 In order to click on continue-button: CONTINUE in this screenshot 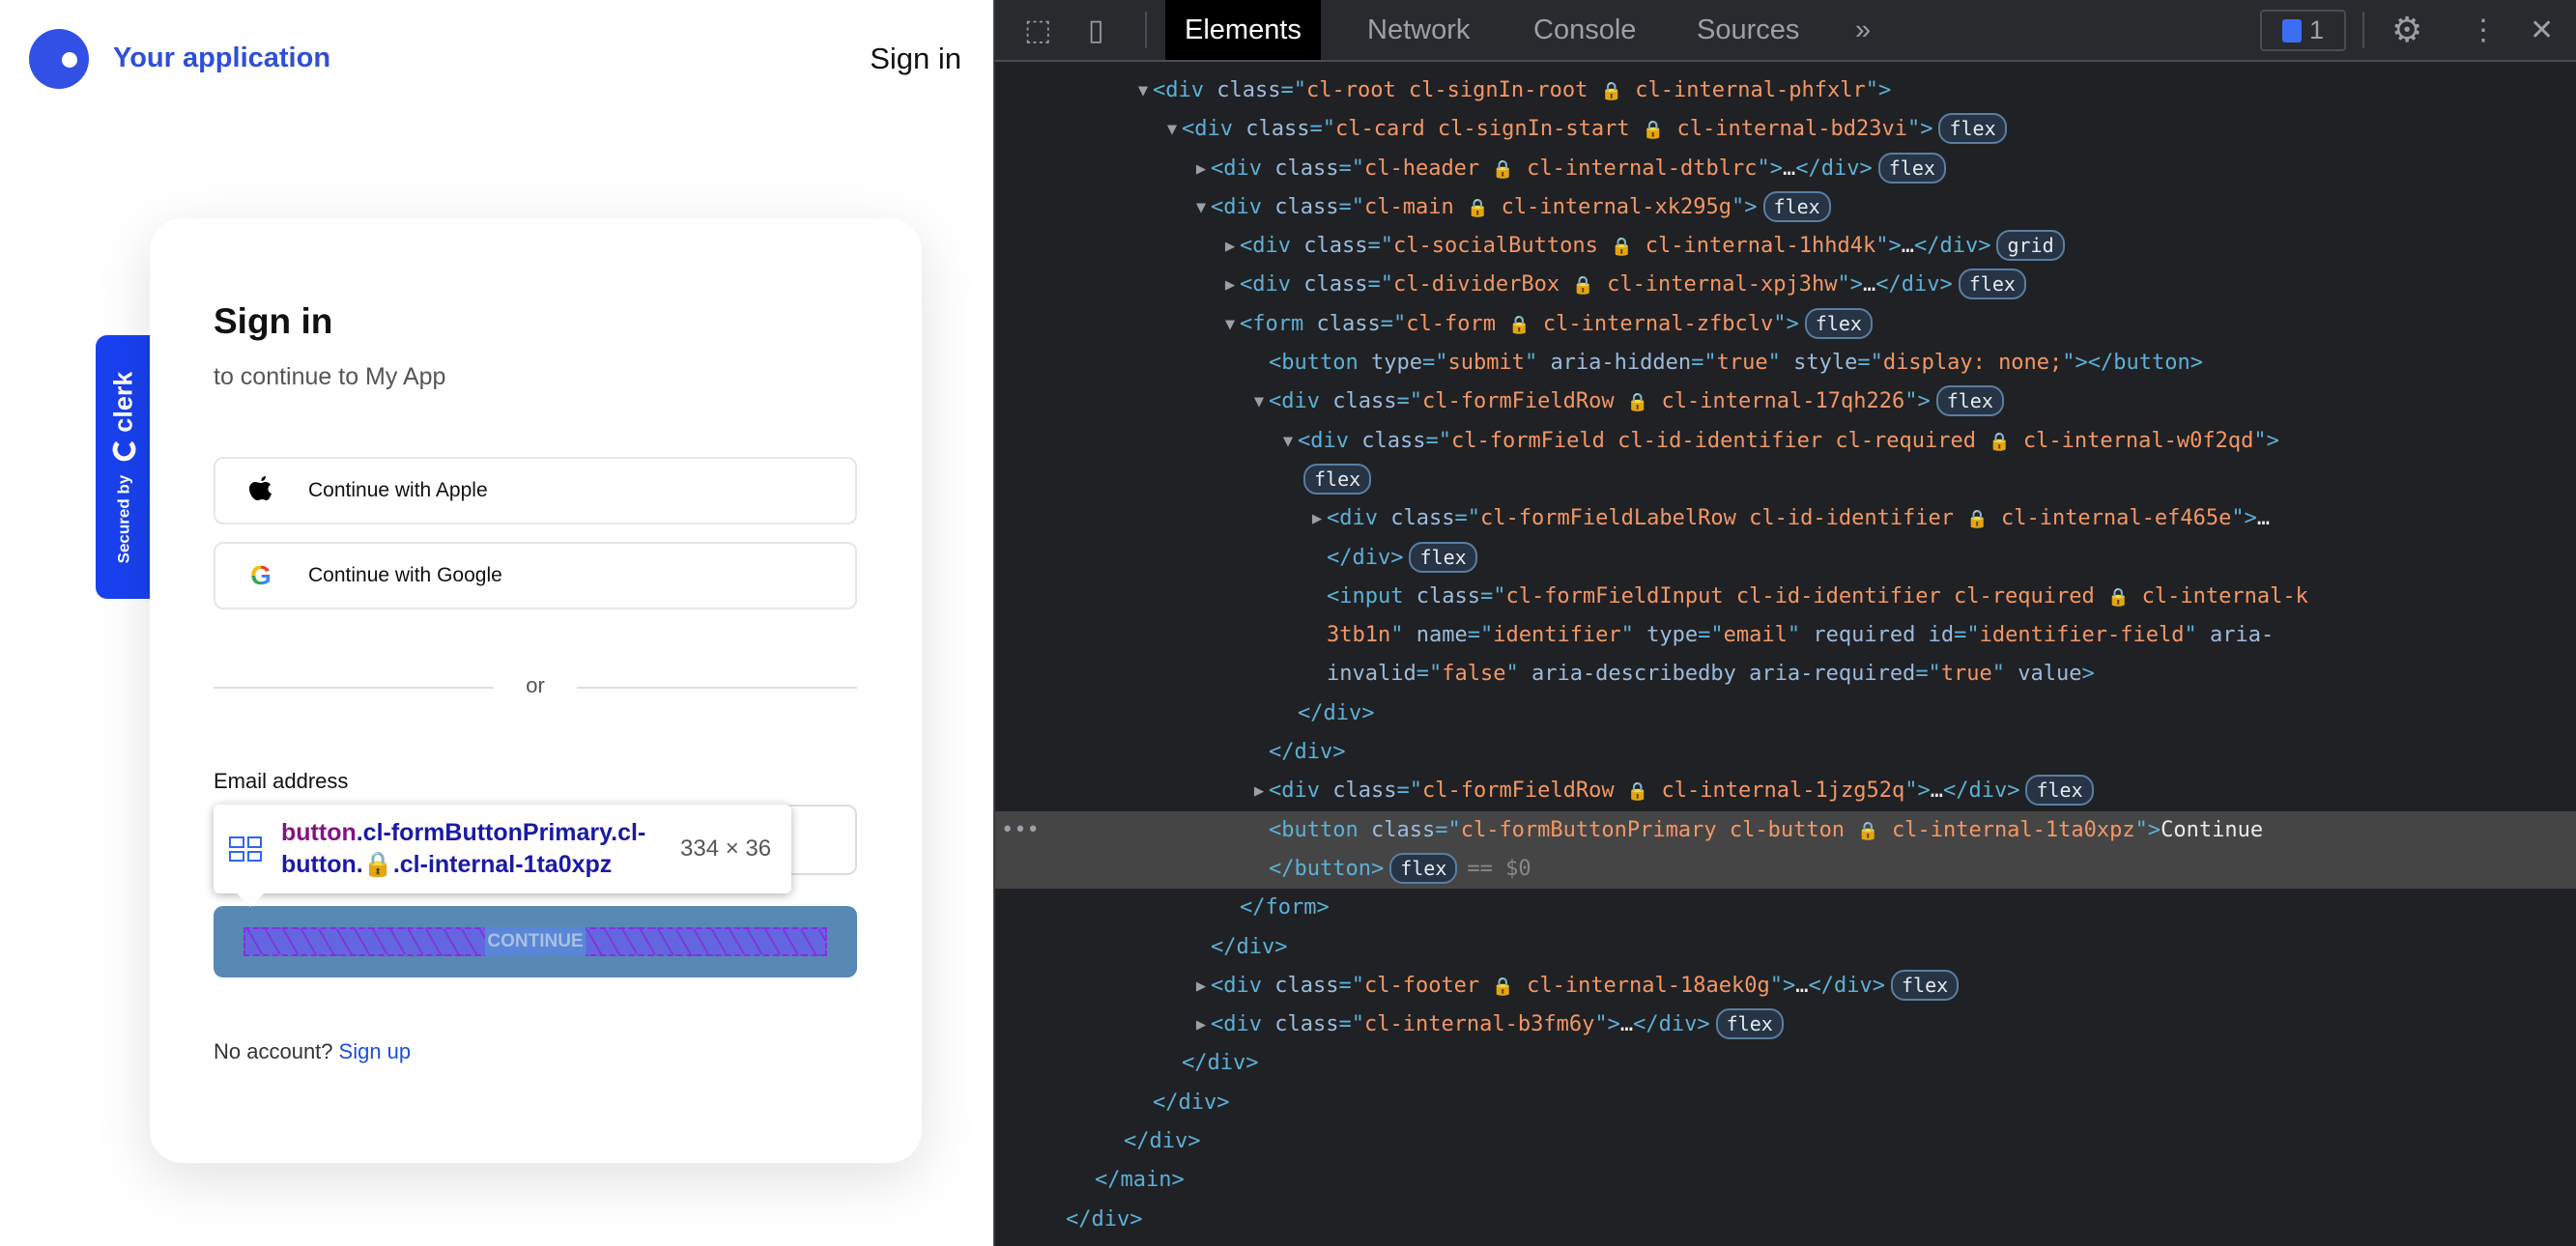, I will do `click(536, 941)`.